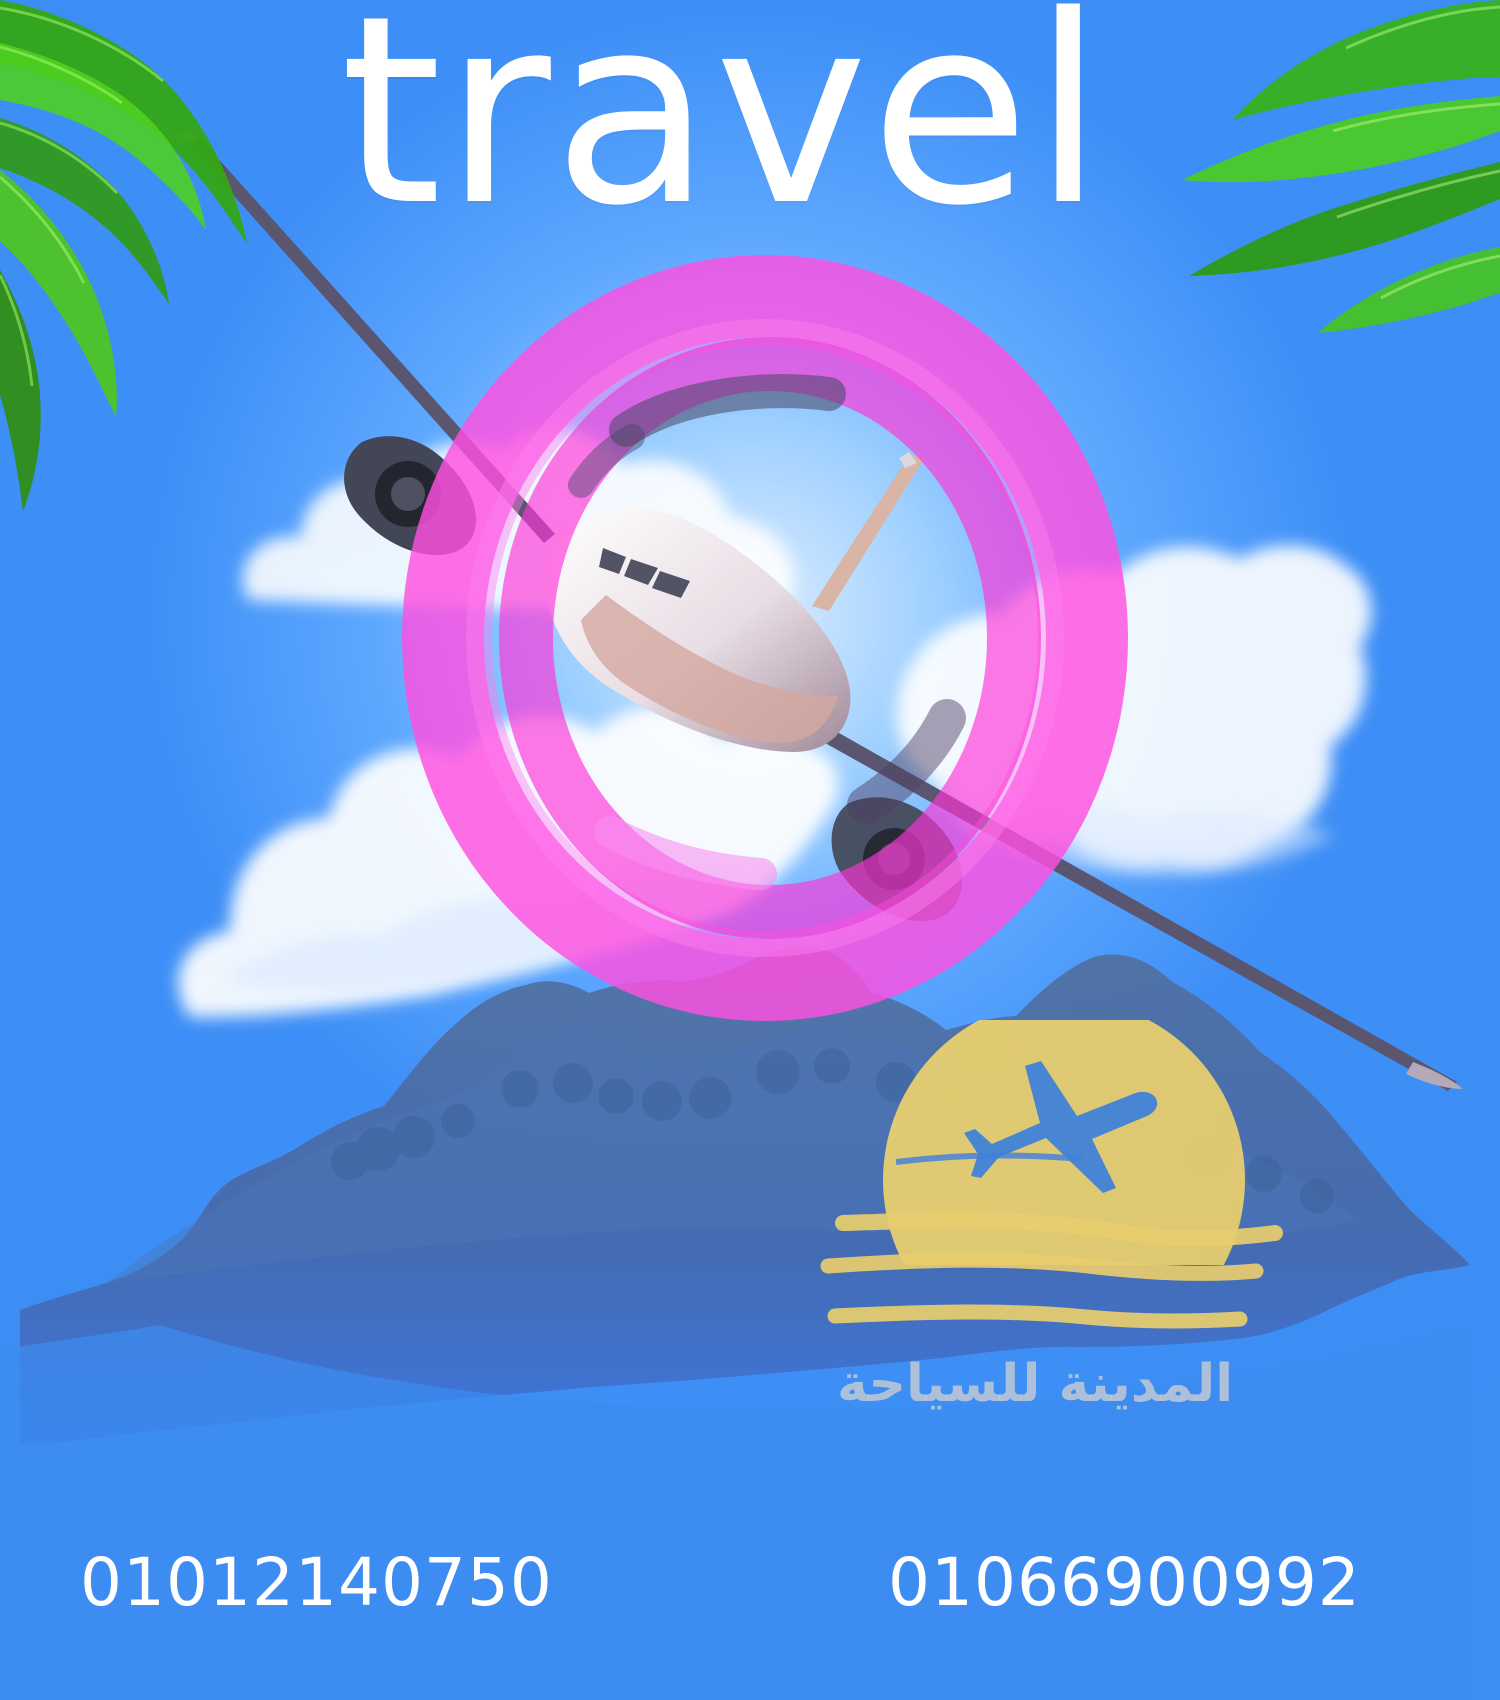  What do you see at coordinates (1035, 1384) in the screenshot?
I see `brand-name: المدينة للسياحة` at bounding box center [1035, 1384].